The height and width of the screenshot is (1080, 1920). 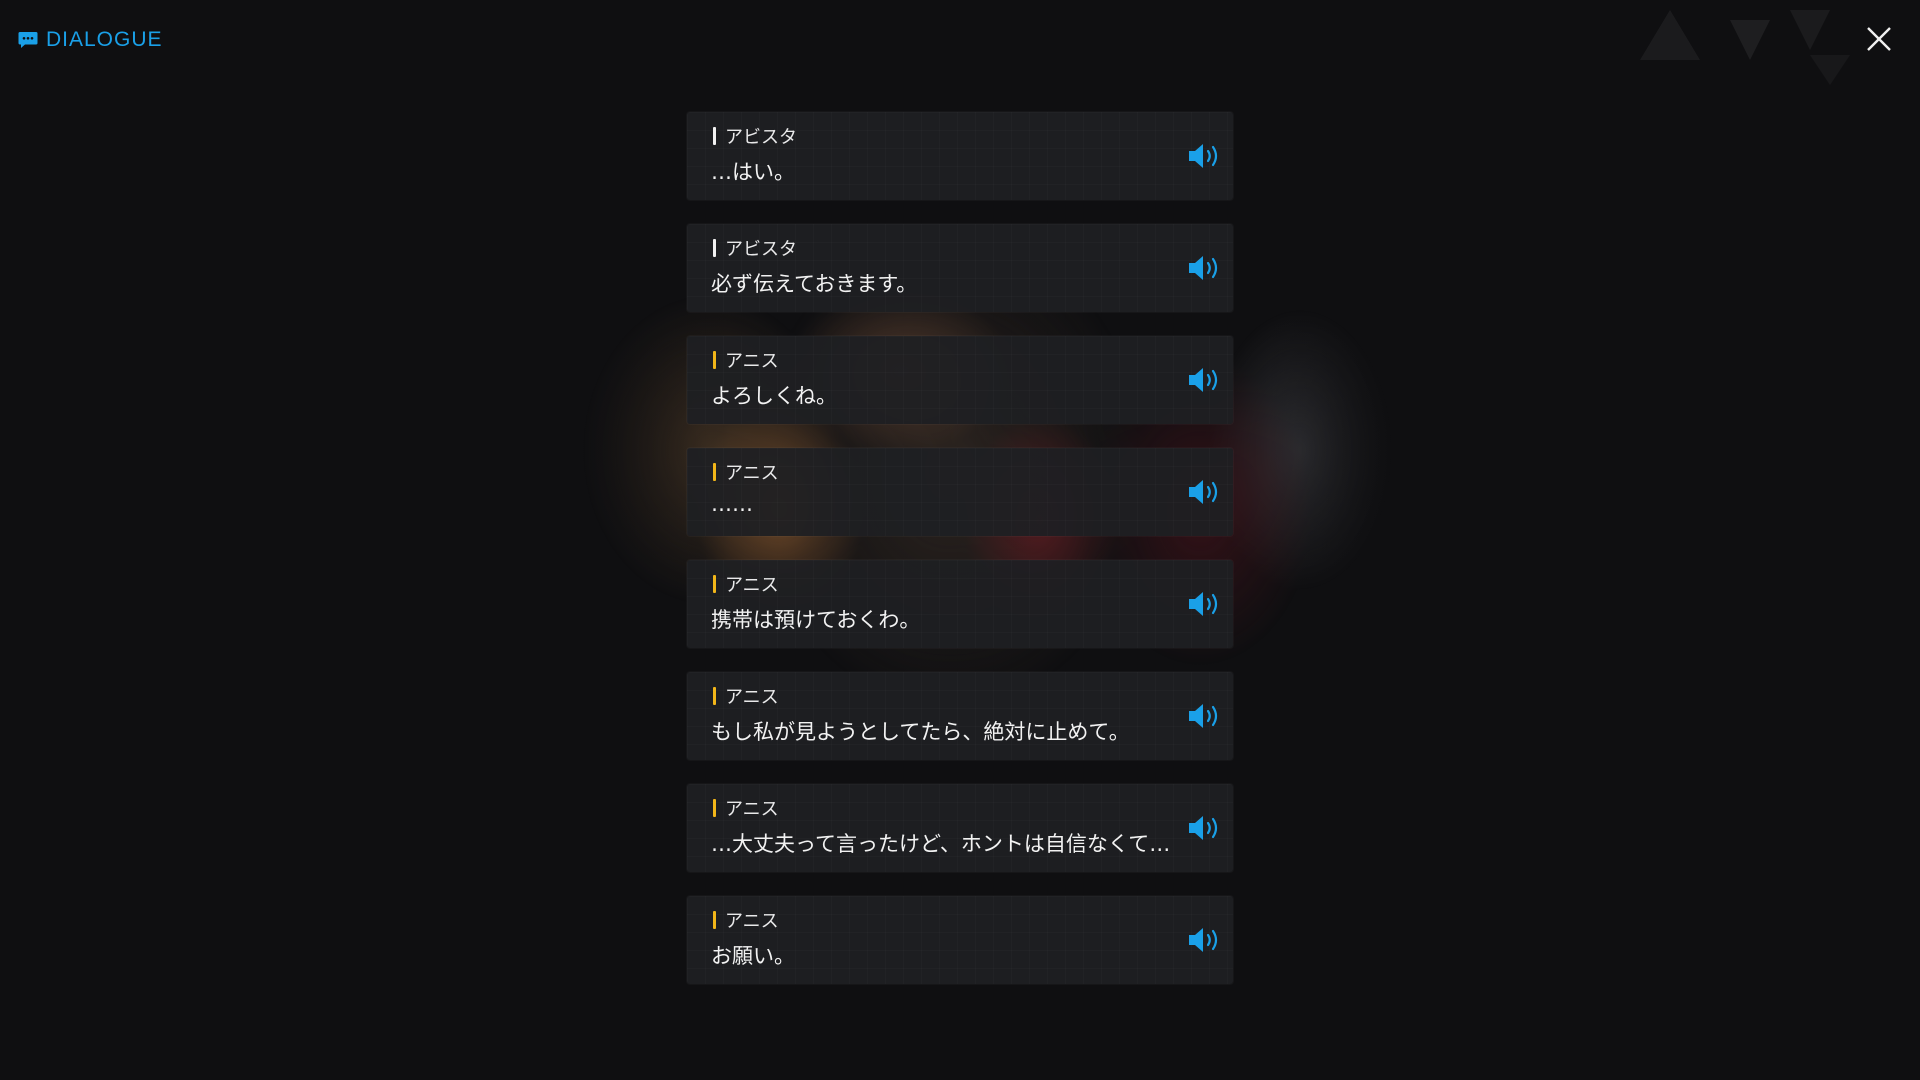 I want to click on dialogue-header: DIALOGUE, so click(x=90, y=40).